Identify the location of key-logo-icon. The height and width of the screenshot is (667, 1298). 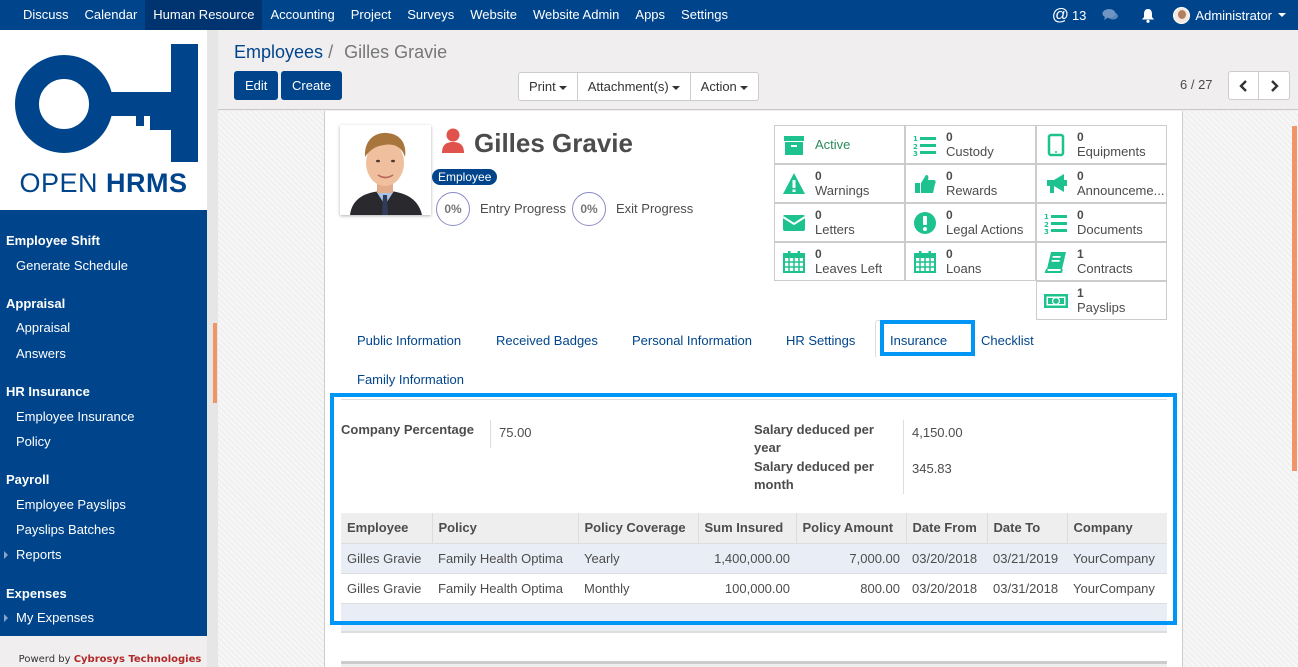
(106, 103).